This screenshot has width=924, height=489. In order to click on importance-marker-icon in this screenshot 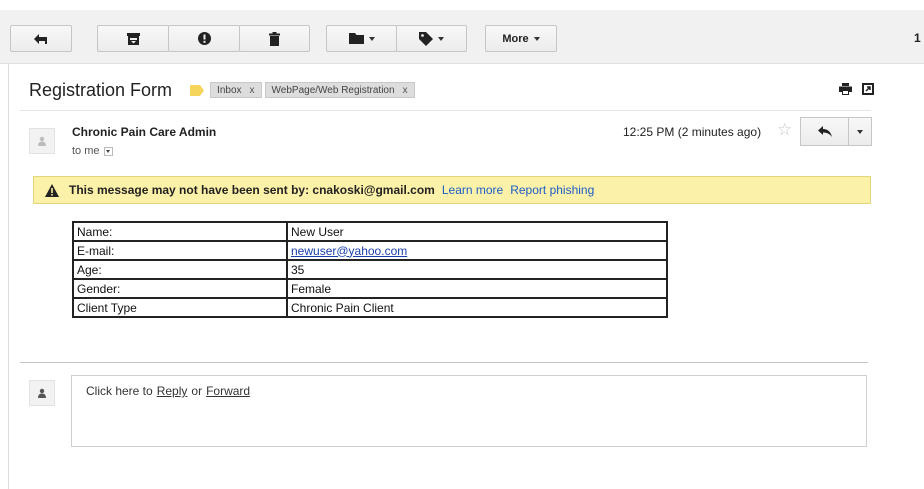, I will do `click(197, 90)`.